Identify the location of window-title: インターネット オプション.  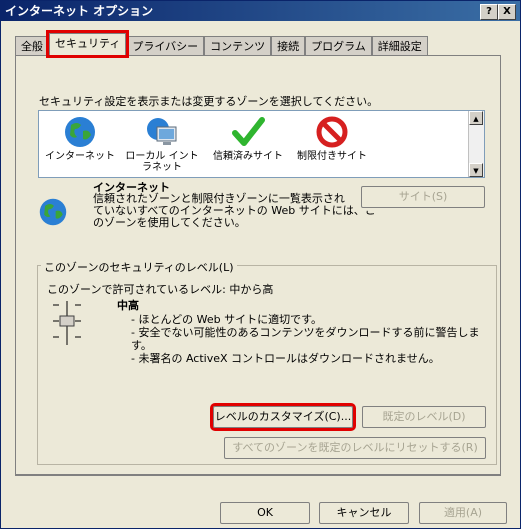
(79, 11).